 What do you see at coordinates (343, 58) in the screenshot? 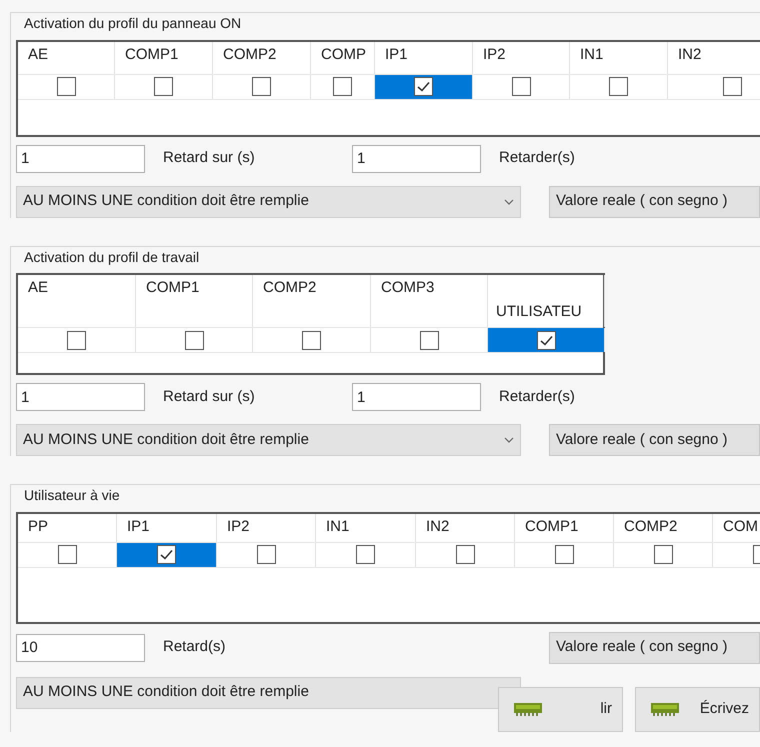
I see `column-header: COMP` at bounding box center [343, 58].